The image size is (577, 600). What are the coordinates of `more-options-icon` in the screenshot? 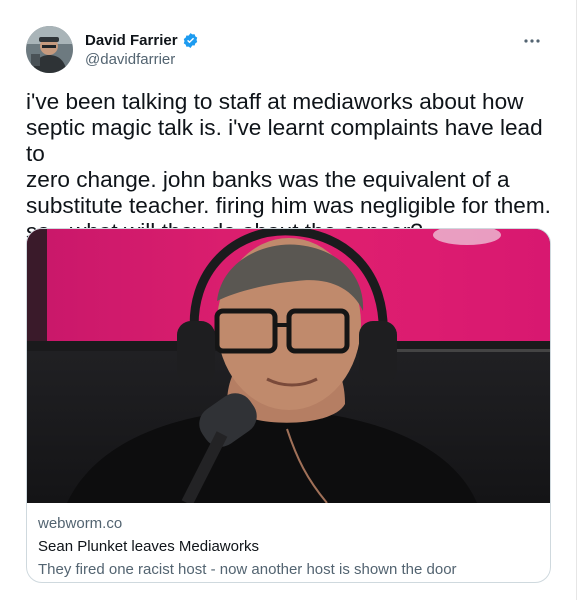 It's located at (532, 41).